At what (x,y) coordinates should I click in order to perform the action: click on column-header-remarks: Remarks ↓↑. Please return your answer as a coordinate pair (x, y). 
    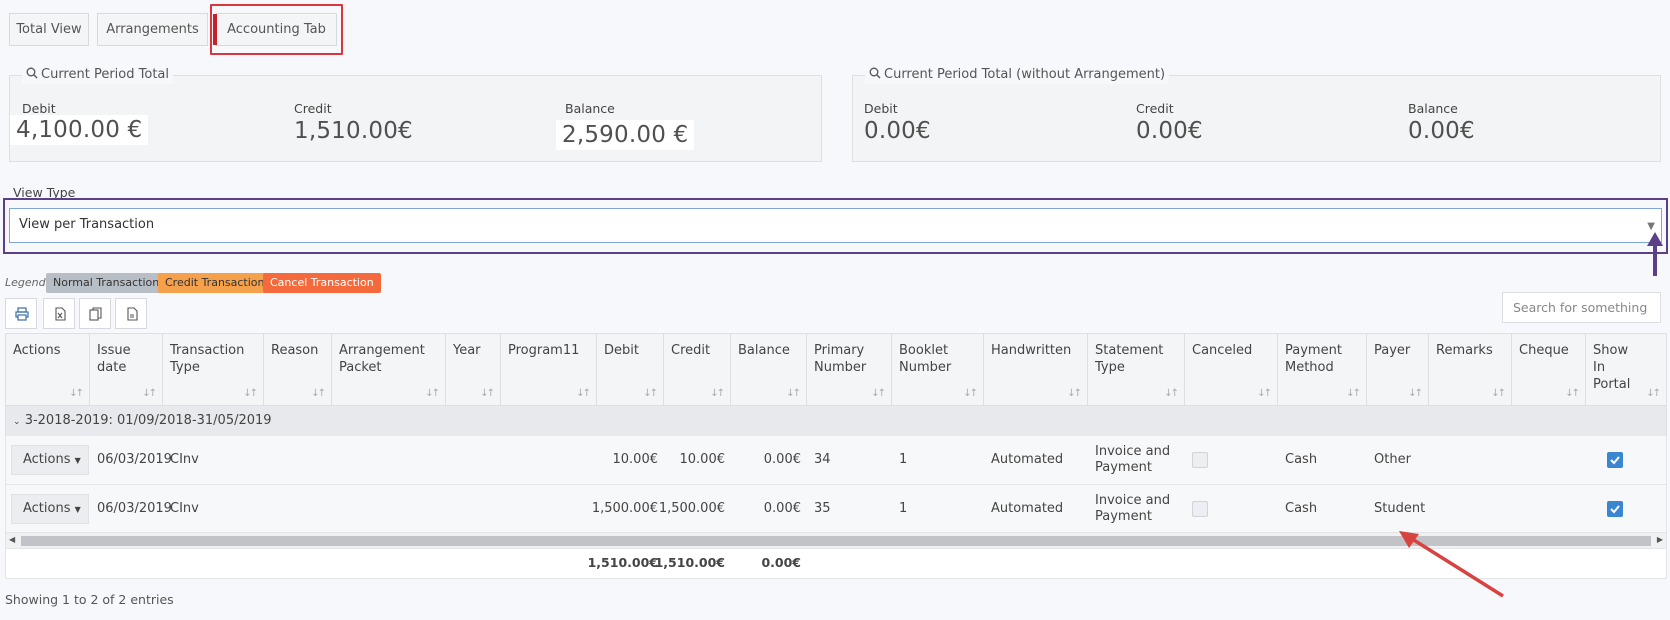
    Looking at the image, I should click on (1470, 370).